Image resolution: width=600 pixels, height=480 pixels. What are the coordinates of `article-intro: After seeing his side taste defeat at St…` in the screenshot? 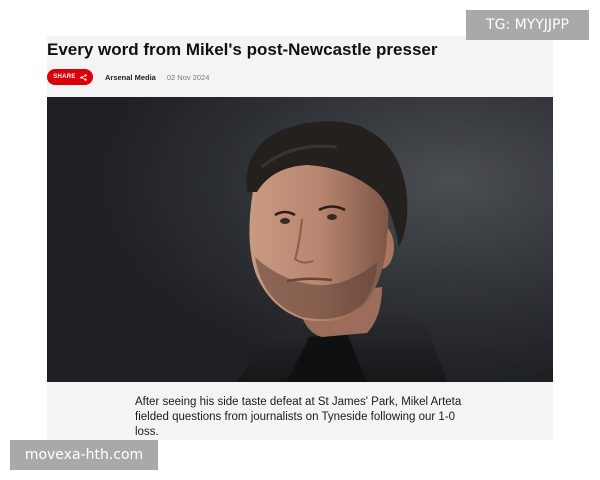 It's located at (298, 417).